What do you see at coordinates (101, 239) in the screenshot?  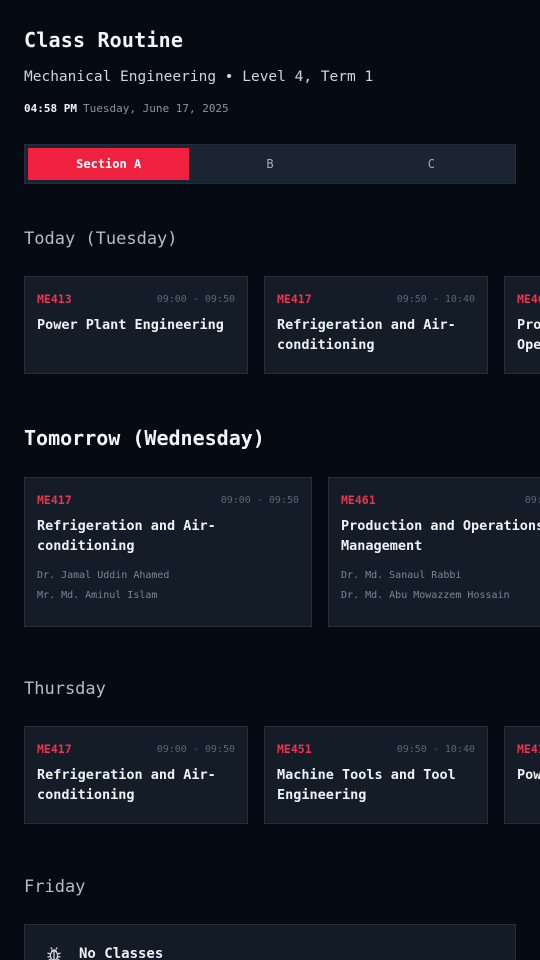 I see `day-heading-today: Today (Tuesday)` at bounding box center [101, 239].